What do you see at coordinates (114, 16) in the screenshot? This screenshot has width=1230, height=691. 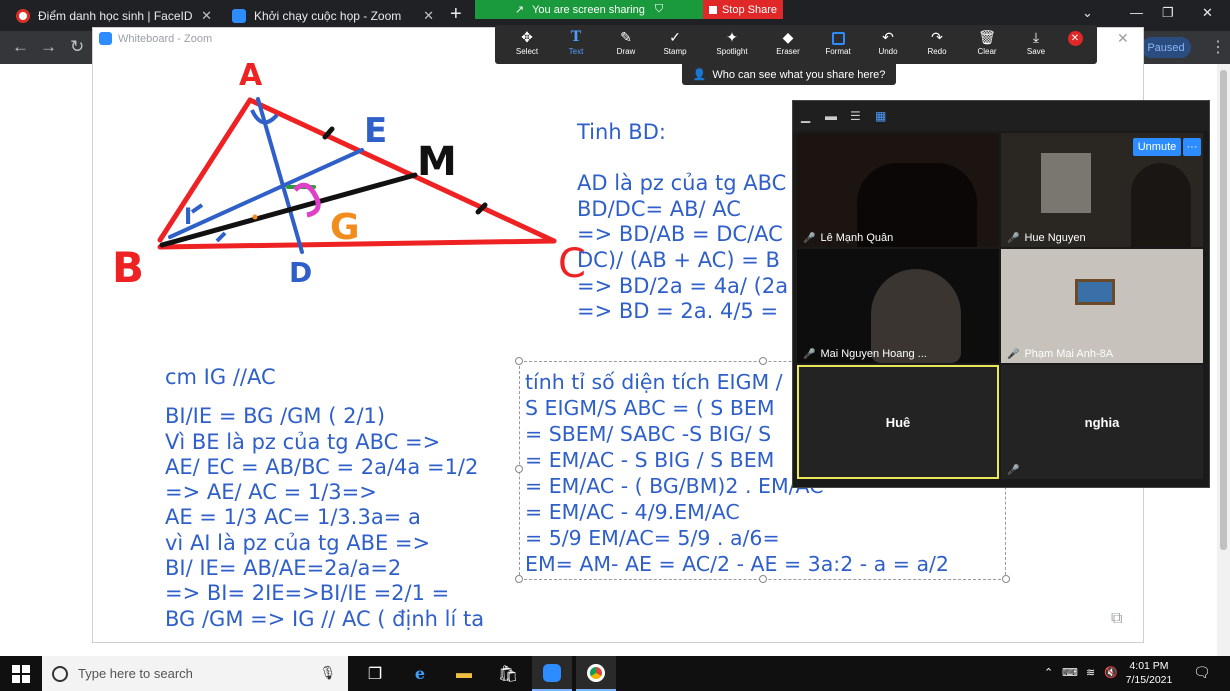 I see `browser-tab-faceid: Điểm danh học sinh | FaceID ✕` at bounding box center [114, 16].